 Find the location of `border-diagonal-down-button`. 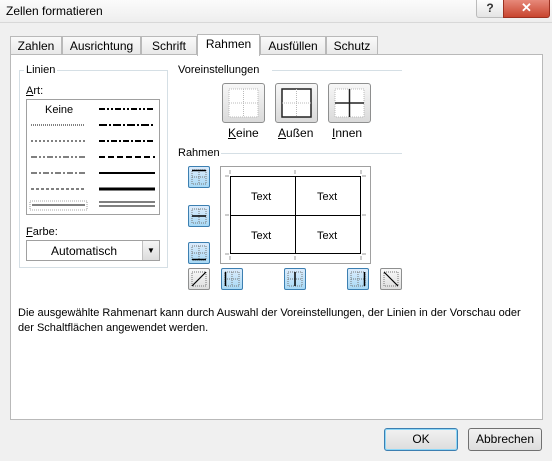

border-diagonal-down-button is located at coordinates (391, 279).